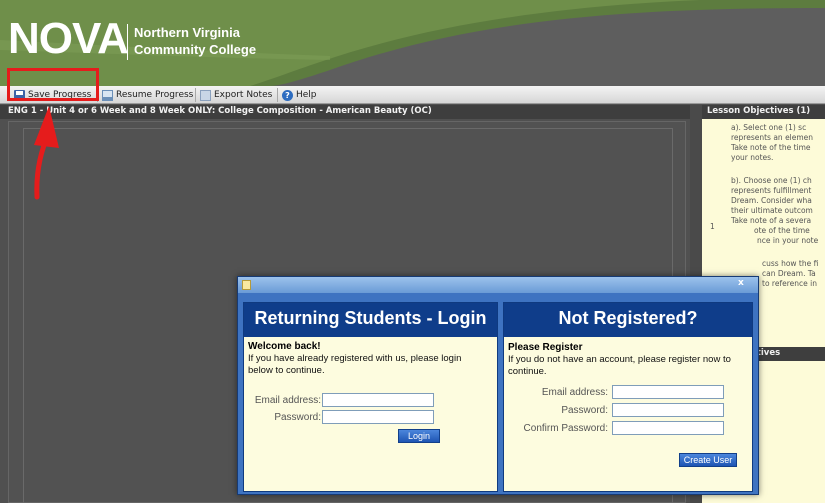  Describe the element at coordinates (287, 95) in the screenshot. I see `help-question-icon: ?` at that location.